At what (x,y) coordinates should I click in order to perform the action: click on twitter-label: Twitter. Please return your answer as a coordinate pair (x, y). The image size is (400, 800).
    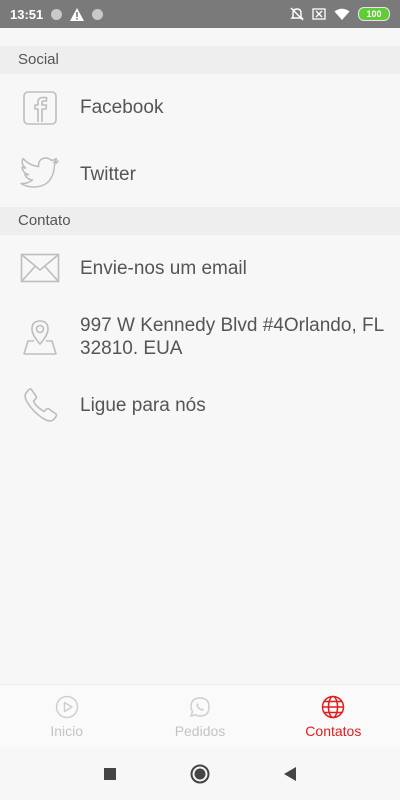
    Looking at the image, I should click on (108, 174).